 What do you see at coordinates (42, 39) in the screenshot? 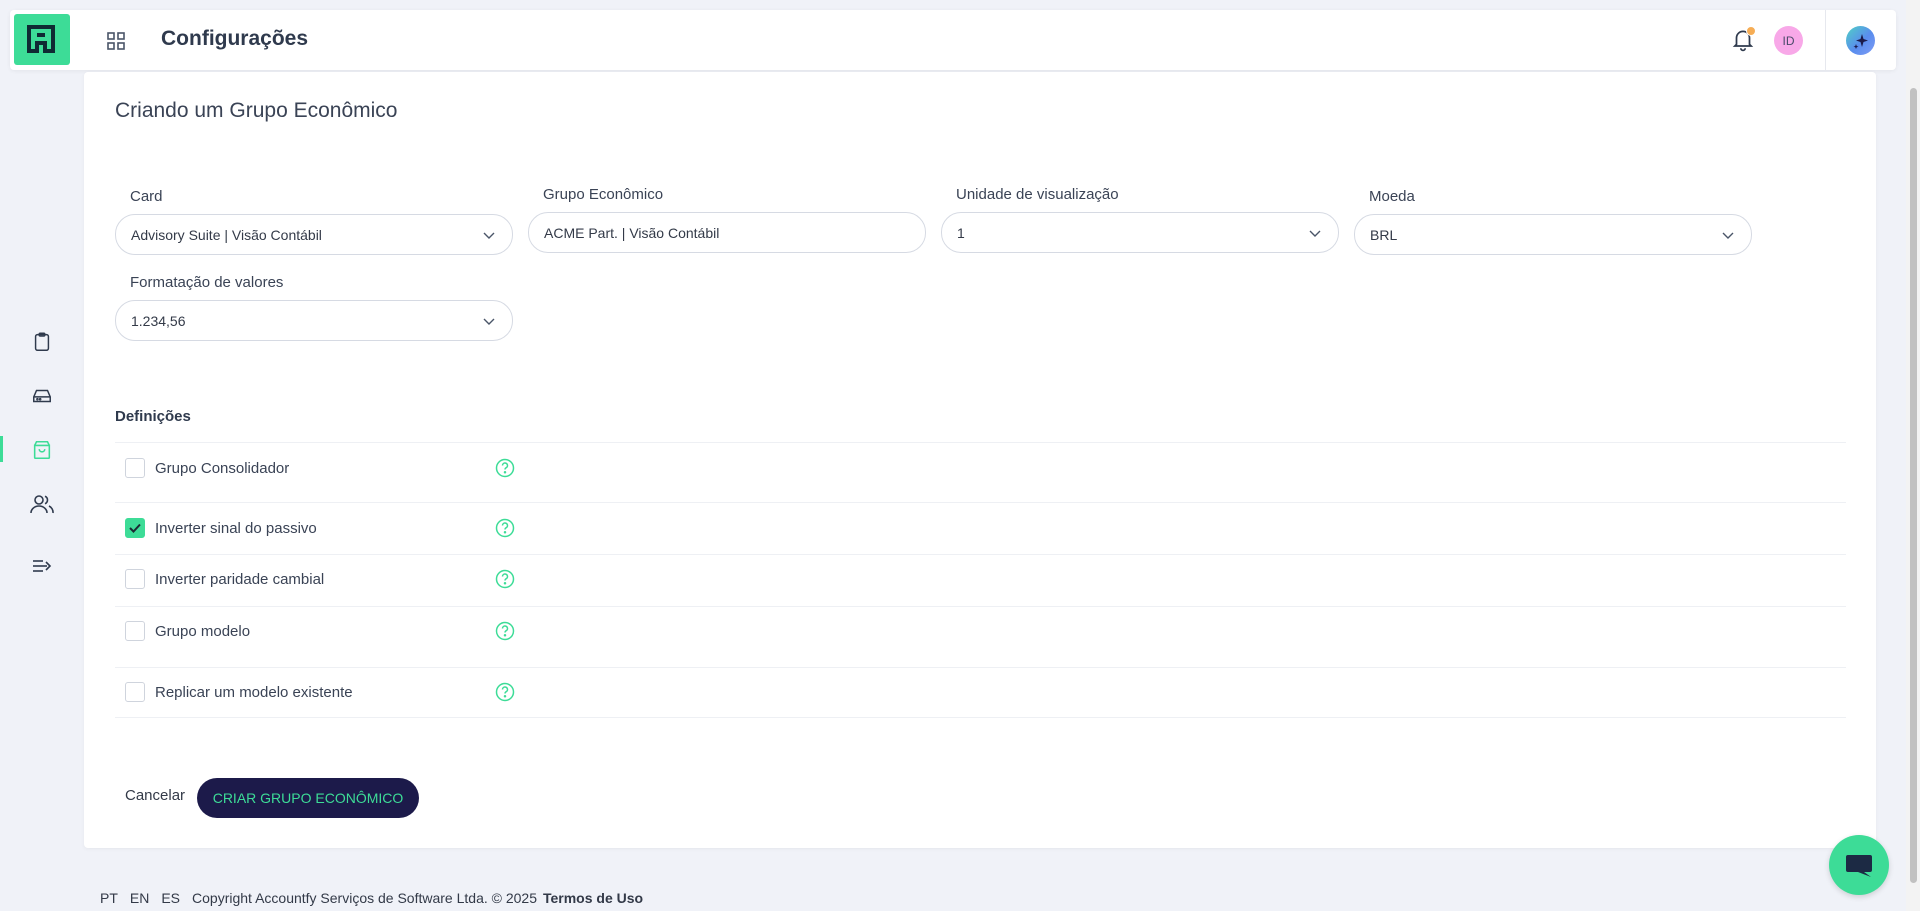
I see `logo-icon` at bounding box center [42, 39].